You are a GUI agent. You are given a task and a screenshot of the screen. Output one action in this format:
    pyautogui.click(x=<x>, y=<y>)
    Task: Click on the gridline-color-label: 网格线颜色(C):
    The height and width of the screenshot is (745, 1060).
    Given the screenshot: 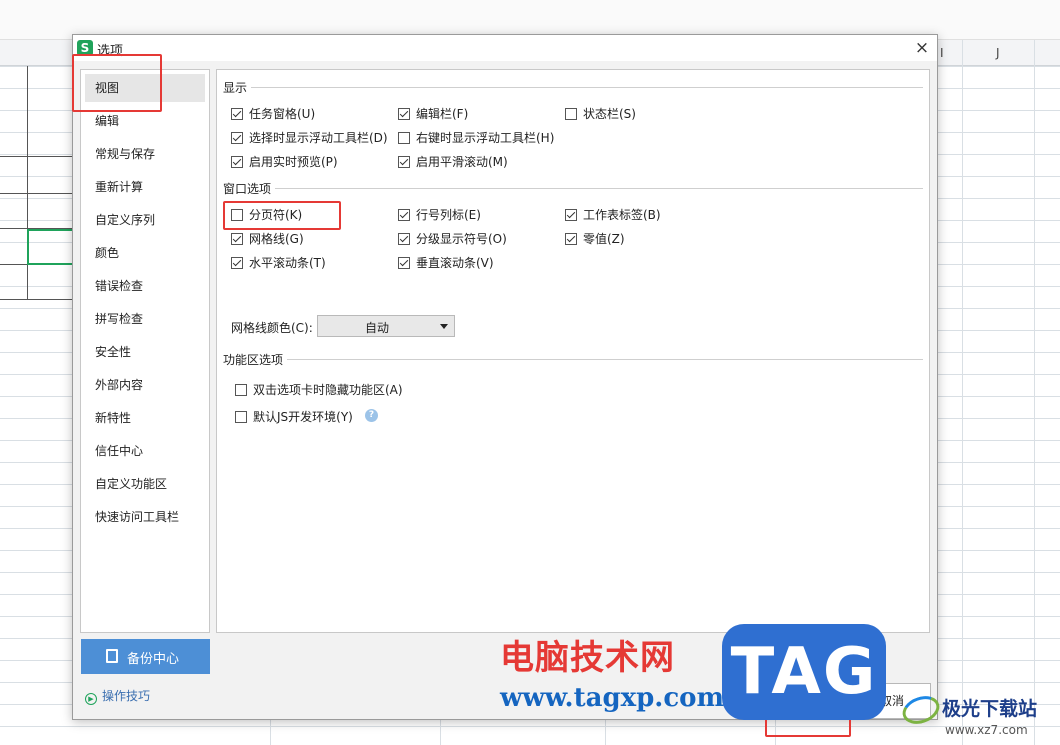 What is the action you would take?
    pyautogui.click(x=272, y=328)
    